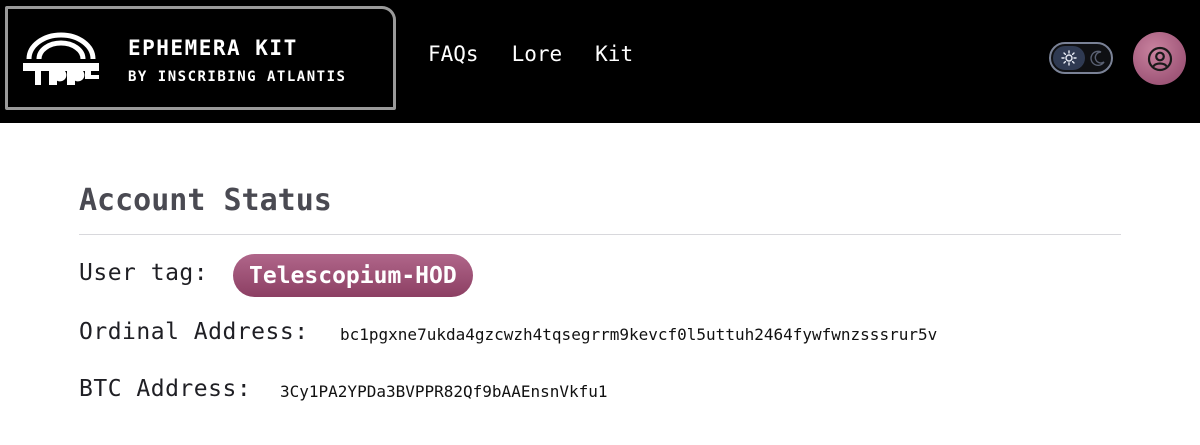 This screenshot has width=1200, height=445. I want to click on nav-link-kit: Kit, so click(614, 54).